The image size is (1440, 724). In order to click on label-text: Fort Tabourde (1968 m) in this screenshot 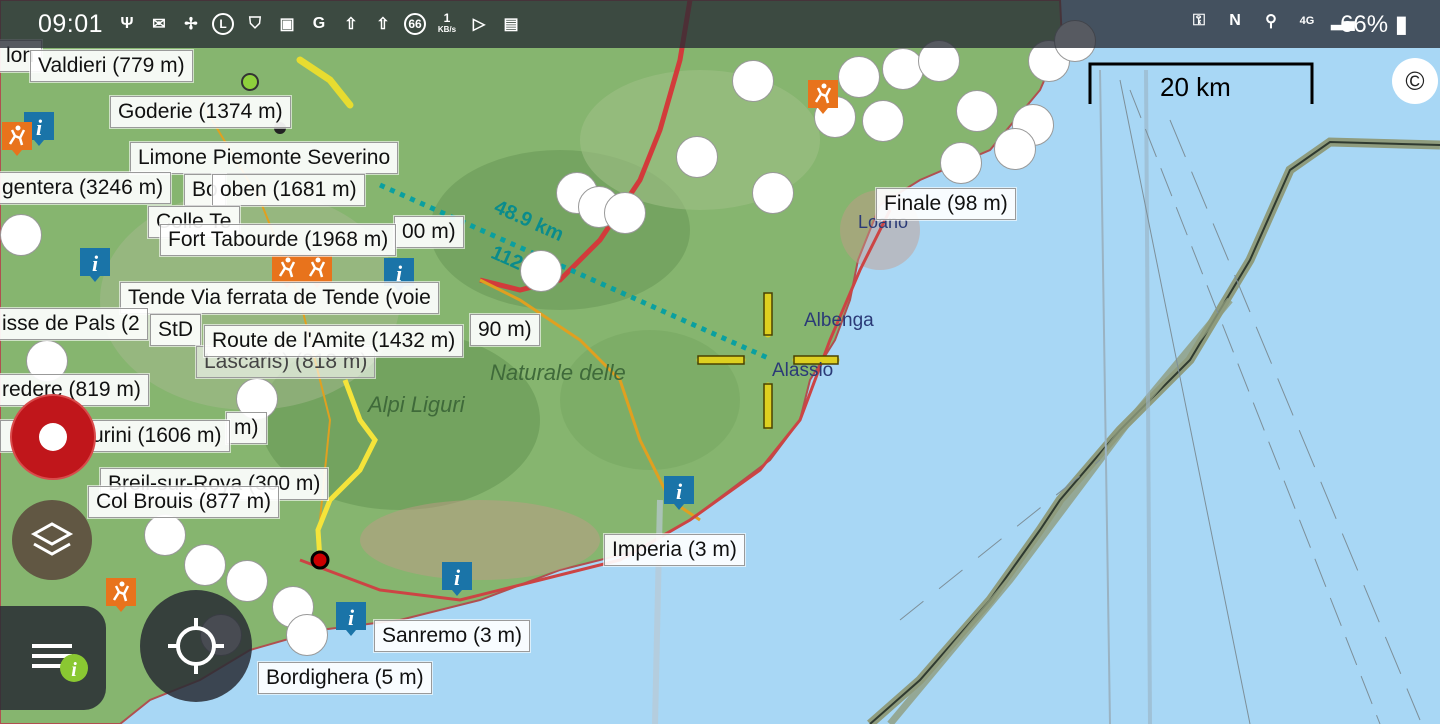, I will do `click(278, 239)`.